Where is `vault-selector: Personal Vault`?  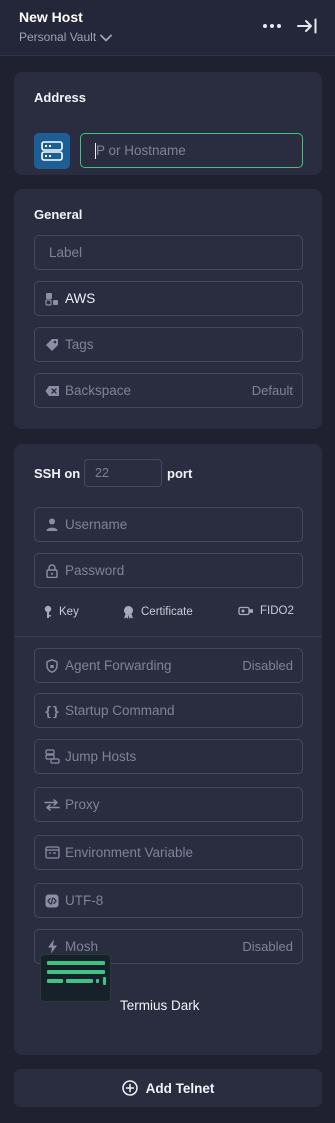
vault-selector: Personal Vault is located at coordinates (66, 37).